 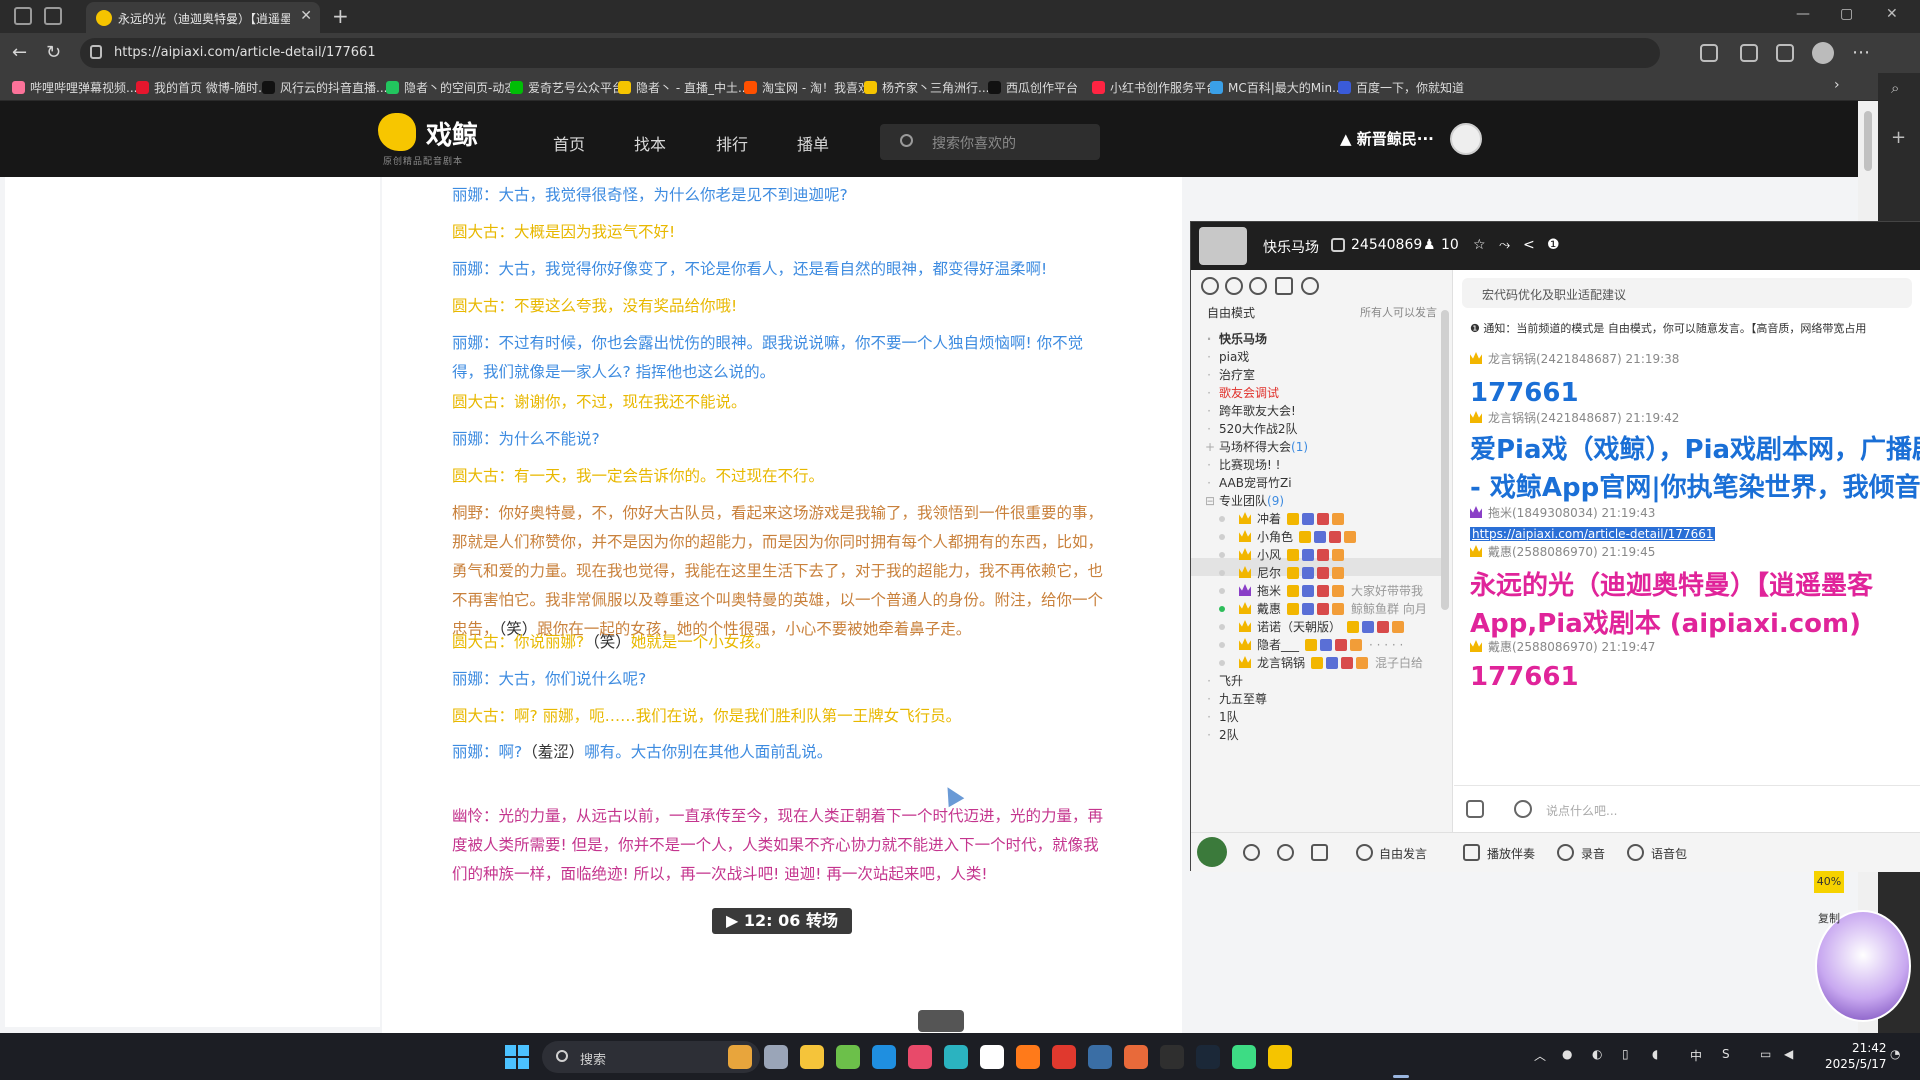 What do you see at coordinates (569, 143) in the screenshot?
I see `nav-home: 首页` at bounding box center [569, 143].